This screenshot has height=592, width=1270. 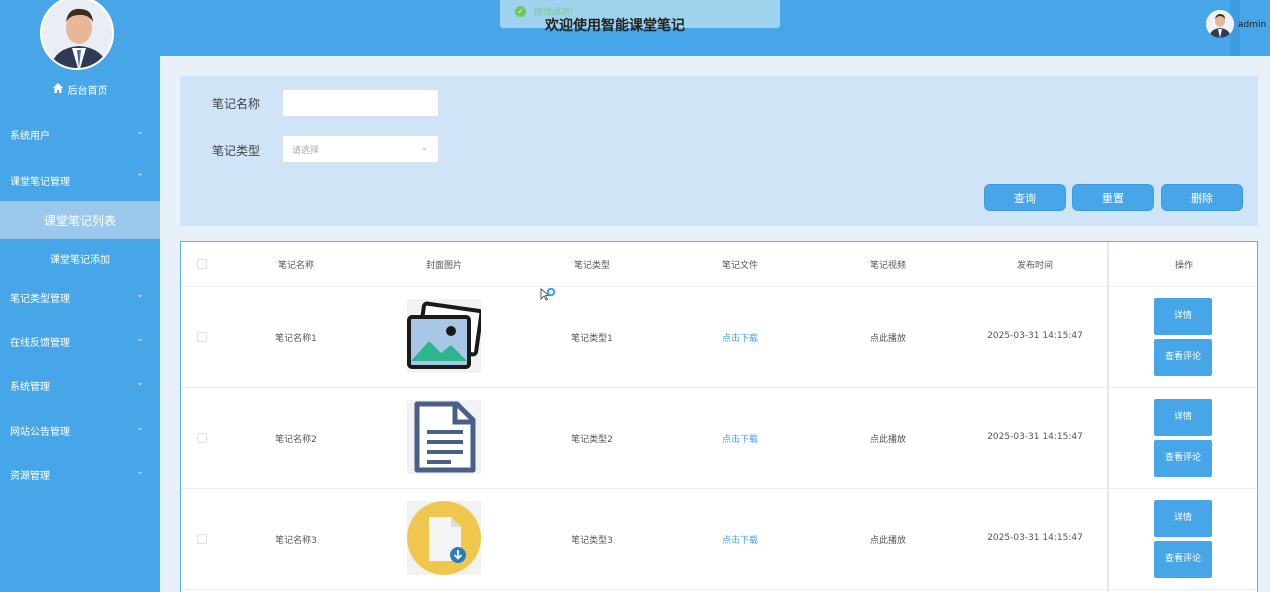 I want to click on column-header: 封面图片, so click(x=443, y=266).